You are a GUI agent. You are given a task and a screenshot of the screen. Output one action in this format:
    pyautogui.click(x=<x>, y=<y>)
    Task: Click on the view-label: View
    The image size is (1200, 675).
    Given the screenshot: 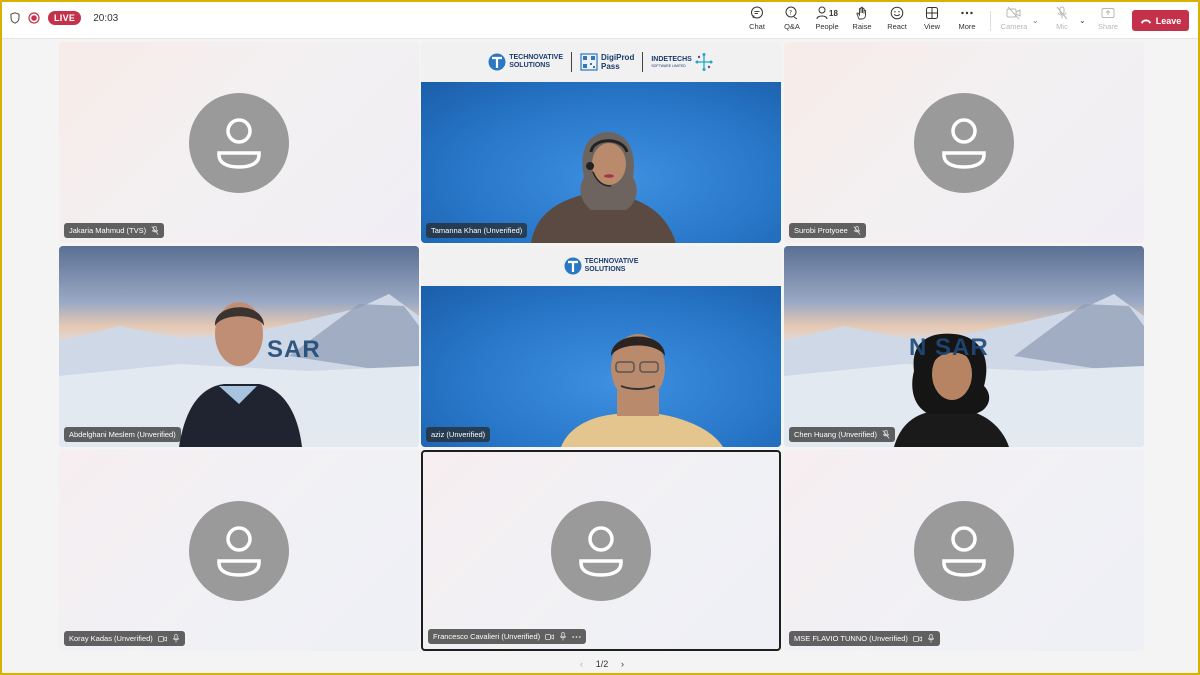 What is the action you would take?
    pyautogui.click(x=932, y=26)
    